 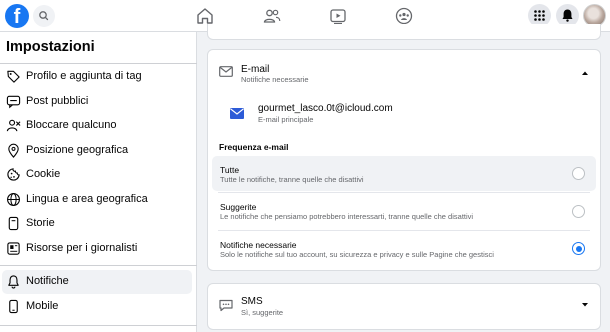 What do you see at coordinates (13, 76) in the screenshot?
I see `tag-icon` at bounding box center [13, 76].